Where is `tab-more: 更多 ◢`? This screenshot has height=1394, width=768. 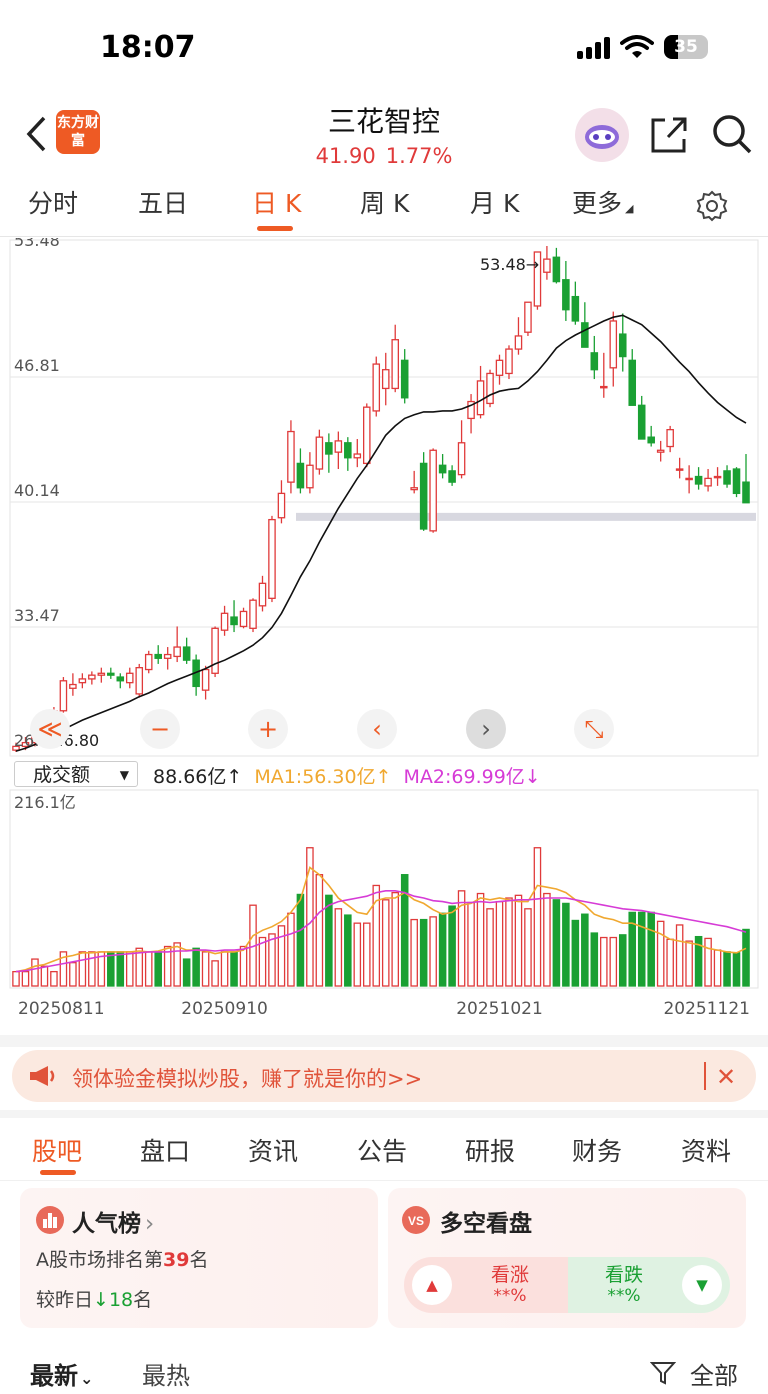 tab-more: 更多 ◢ is located at coordinates (602, 202).